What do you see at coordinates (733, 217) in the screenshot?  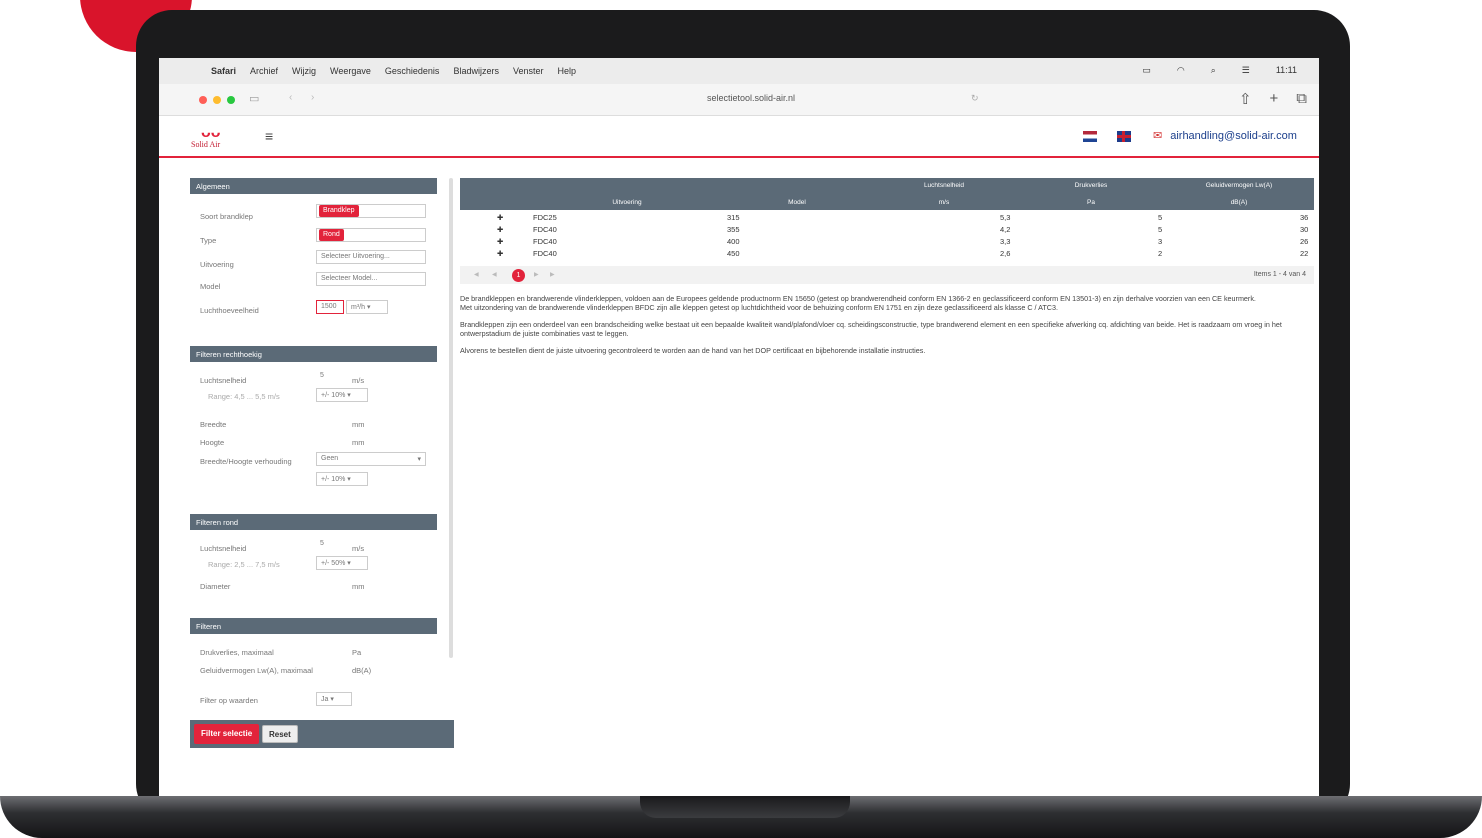 I see `cell-model: 315` at bounding box center [733, 217].